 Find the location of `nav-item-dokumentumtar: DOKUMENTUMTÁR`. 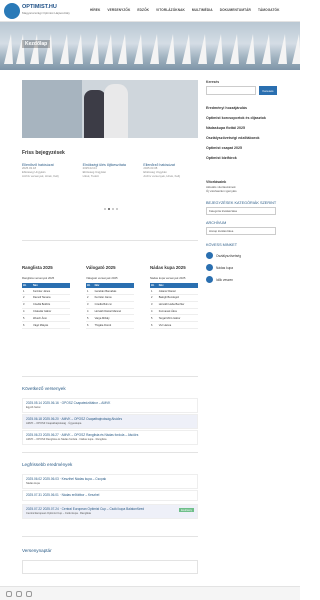

nav-item-dokumentumtar: DOKUMENTUMTÁR is located at coordinates (235, 10).